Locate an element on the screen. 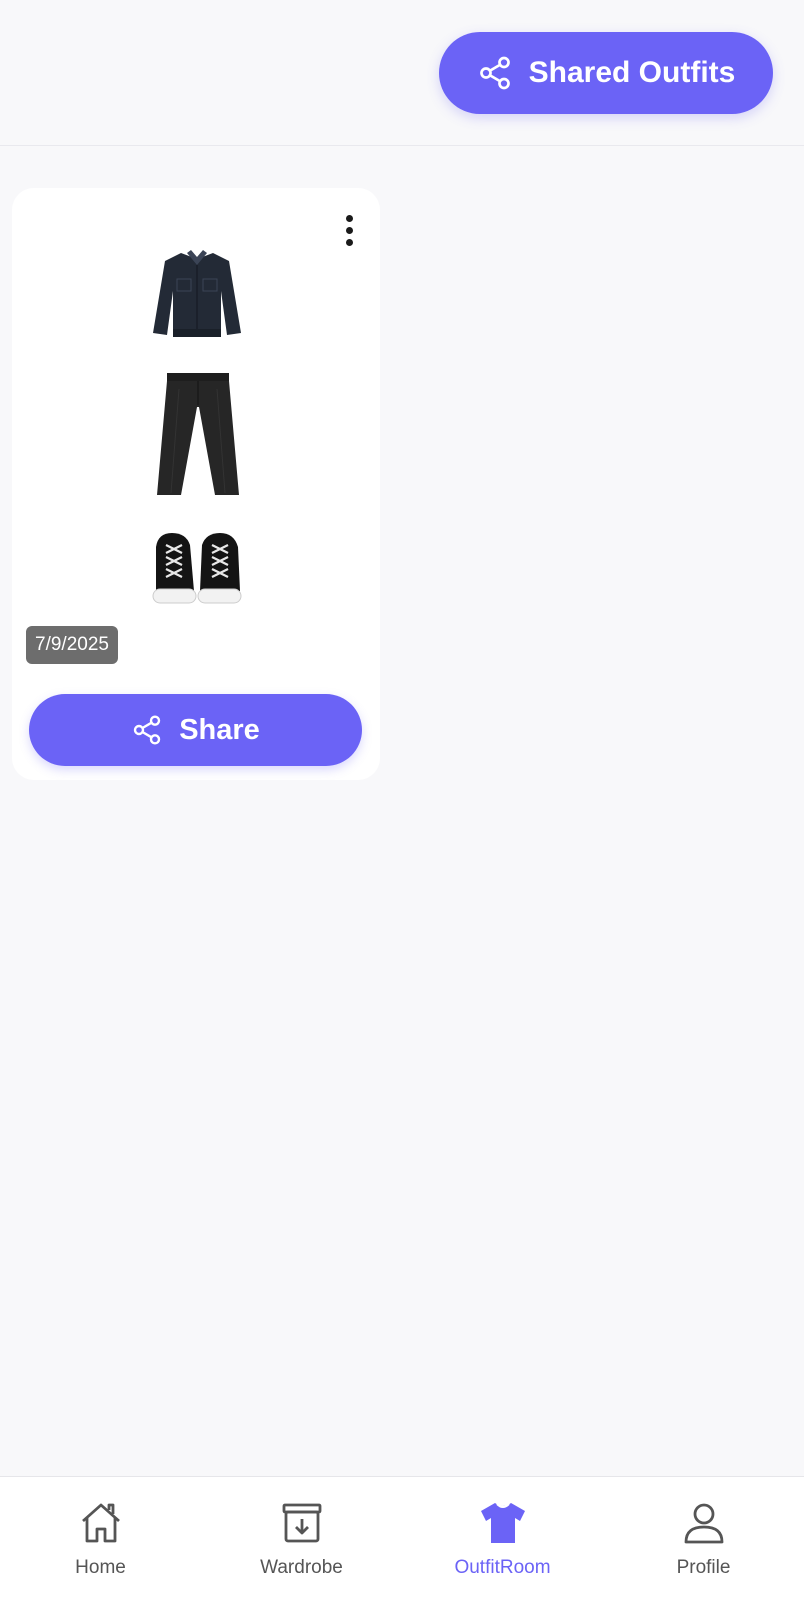 The width and height of the screenshot is (804, 1600). nav-item-wardrobe: Wardrobe is located at coordinates (301, 1538).